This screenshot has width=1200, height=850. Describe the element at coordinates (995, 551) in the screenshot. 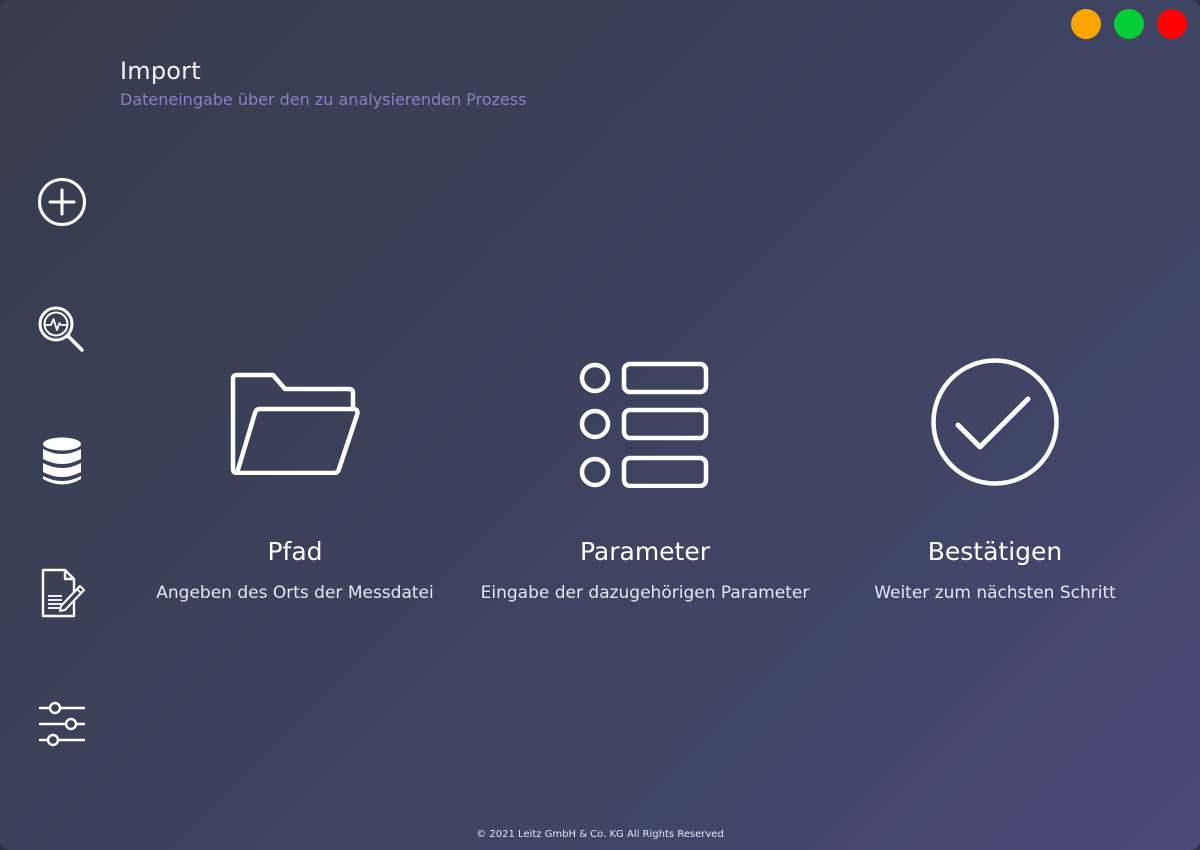

I see `card-title: Bestätigen` at that location.